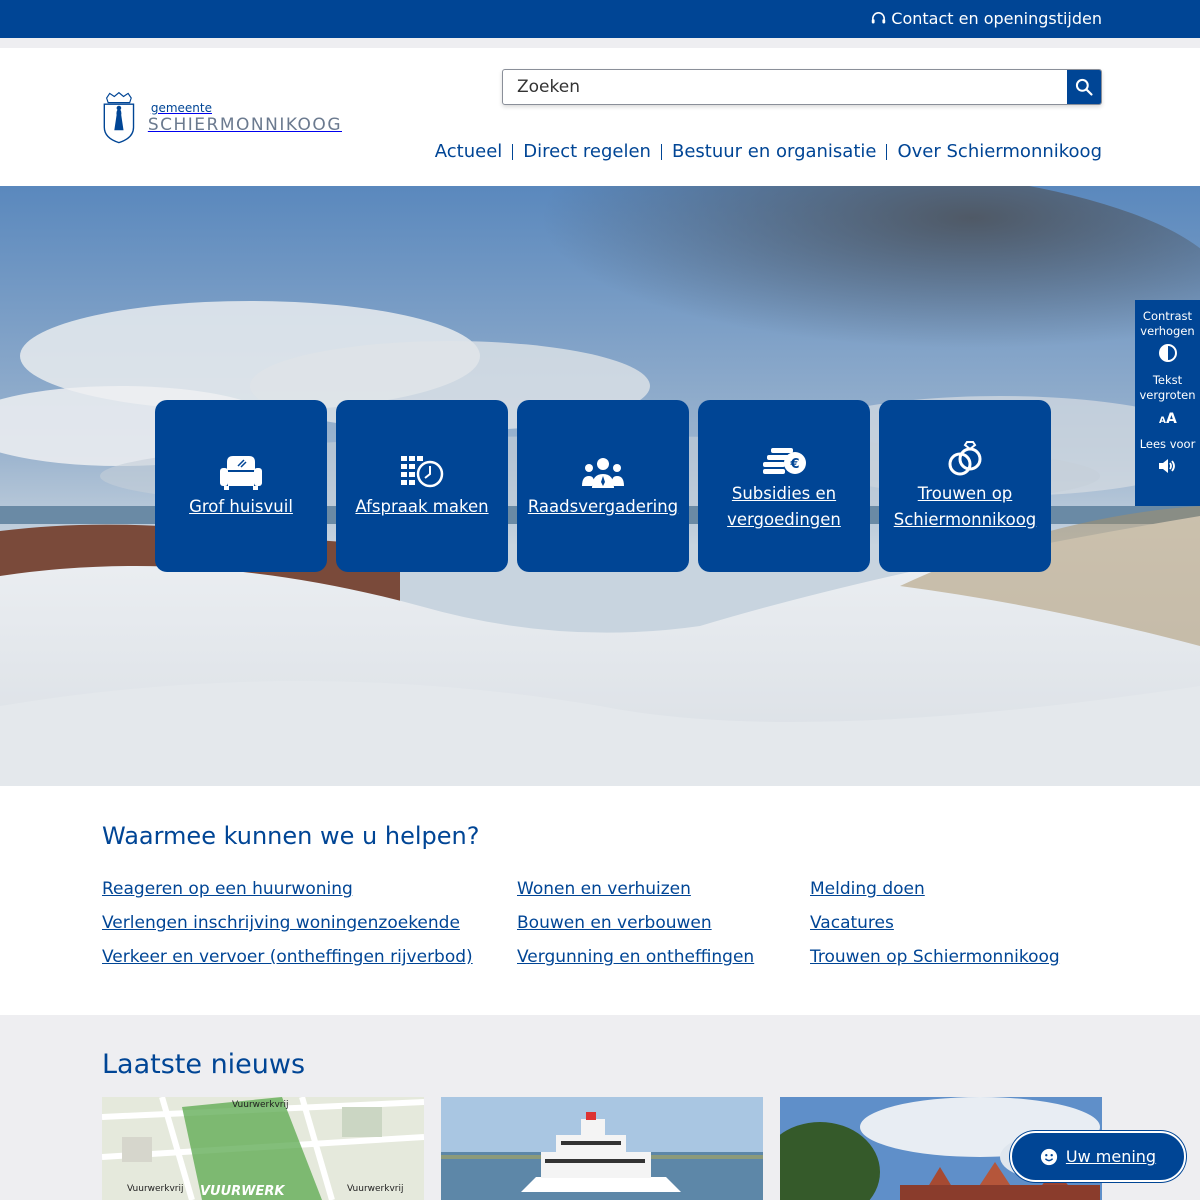  I want to click on contrast-toggle: Contrast verhogen, so click(1167, 336).